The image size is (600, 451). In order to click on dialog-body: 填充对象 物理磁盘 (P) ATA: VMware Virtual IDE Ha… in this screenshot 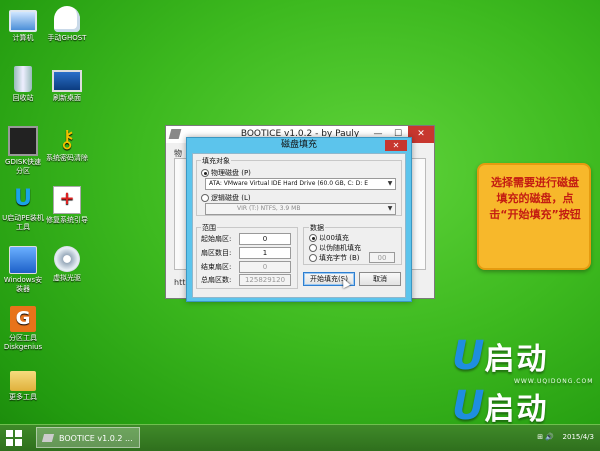, I will do `click(299, 225)`.